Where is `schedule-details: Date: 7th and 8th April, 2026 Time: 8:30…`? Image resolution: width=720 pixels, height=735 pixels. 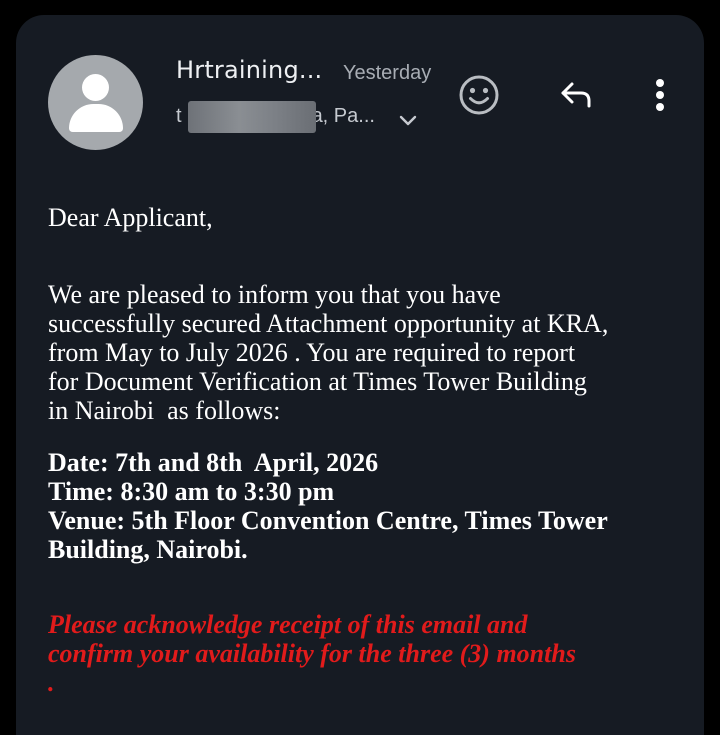
schedule-details: Date: 7th and 8th April, 2026 Time: 8:30… is located at coordinates (328, 506).